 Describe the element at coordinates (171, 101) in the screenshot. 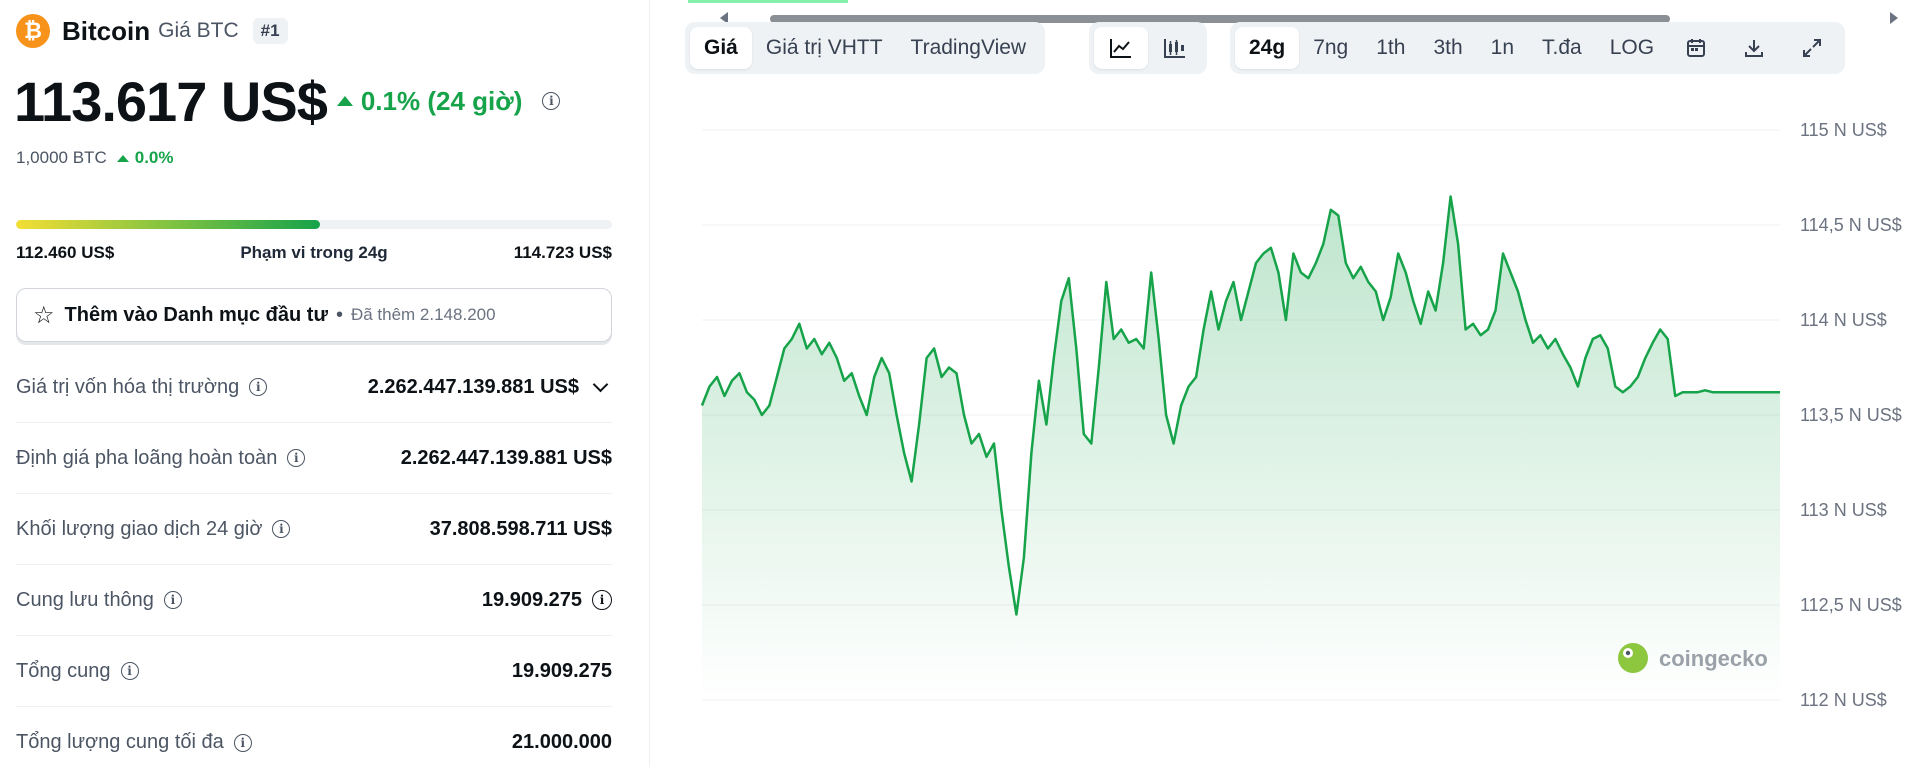

I see `current-price: 113.617 US$` at that location.